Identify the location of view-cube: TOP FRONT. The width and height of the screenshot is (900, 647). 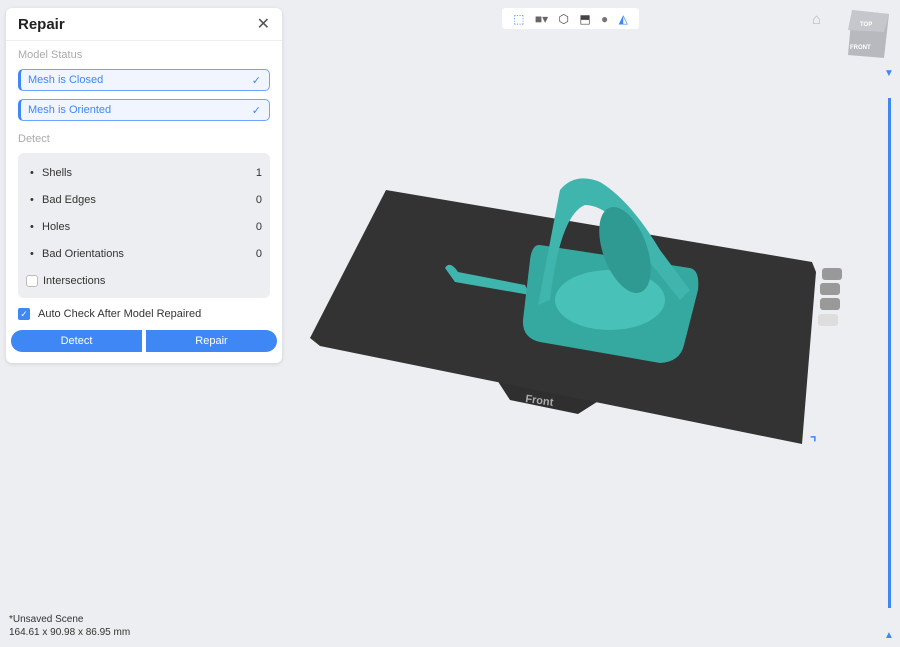
(868, 34).